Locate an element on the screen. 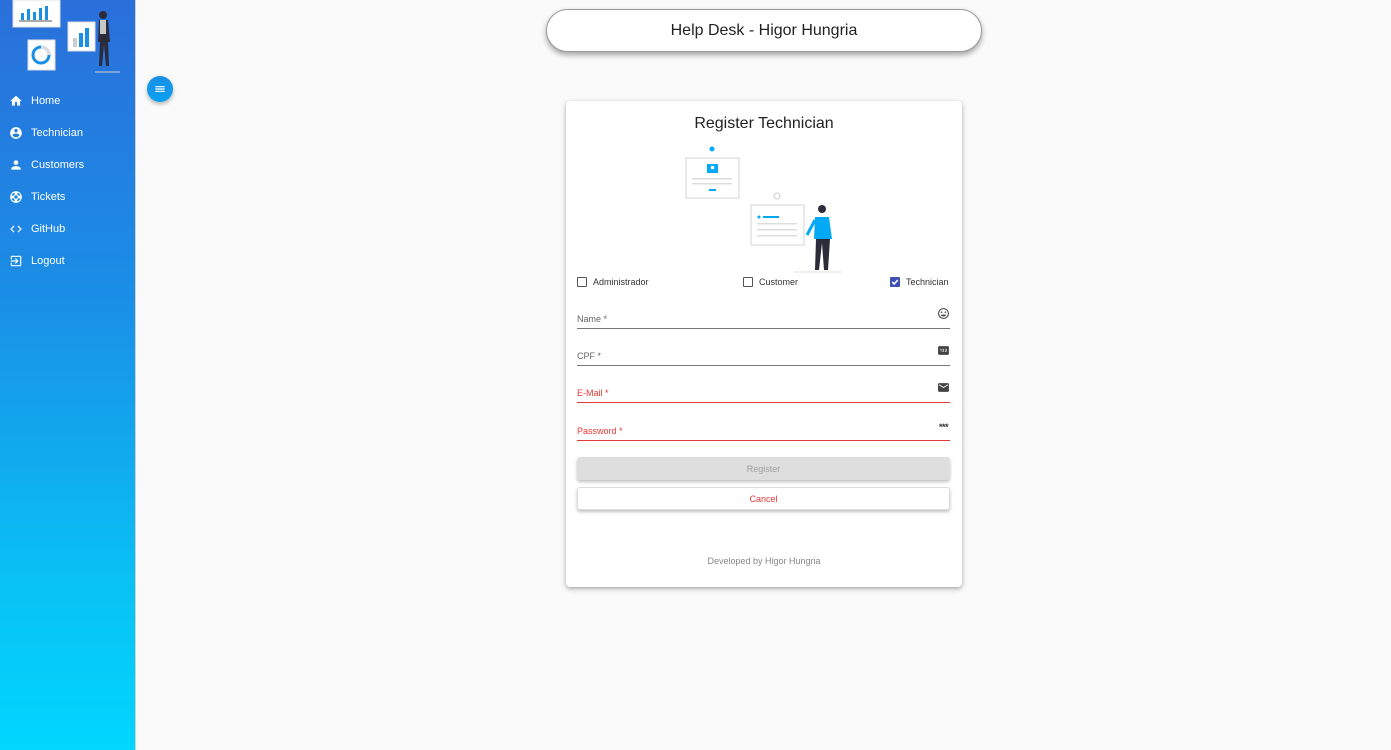 The image size is (1391, 750). profile-checkboxes: Administrador Customer Technician is located at coordinates (764, 285).